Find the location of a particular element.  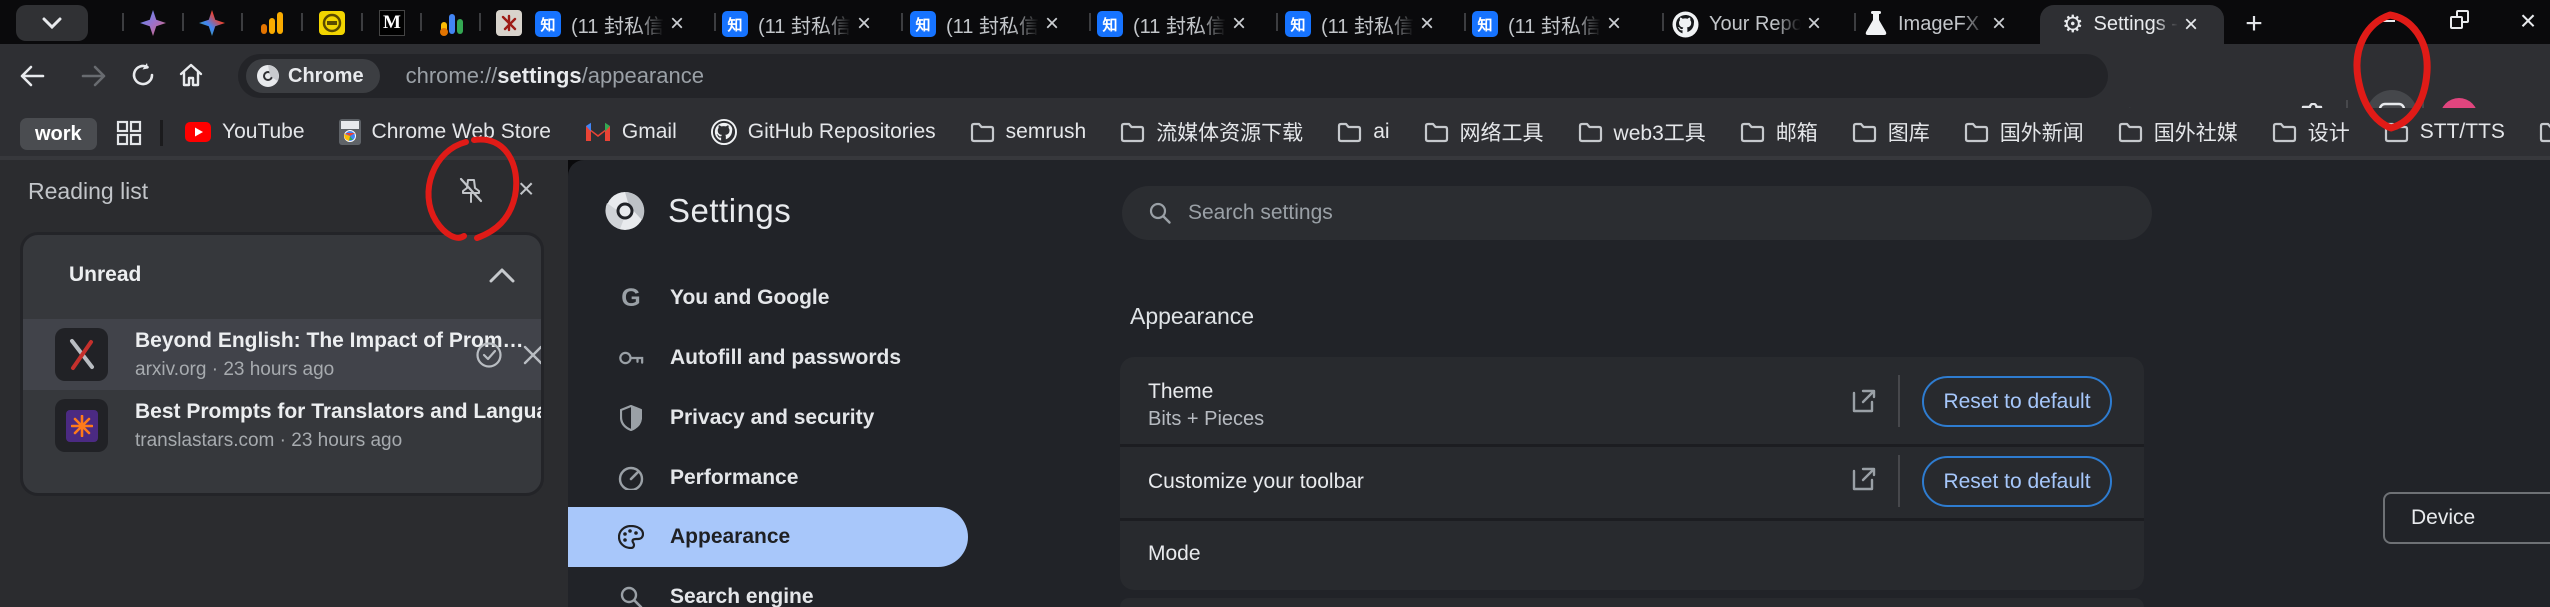

colorful-chart-icon is located at coordinates (451, 25).